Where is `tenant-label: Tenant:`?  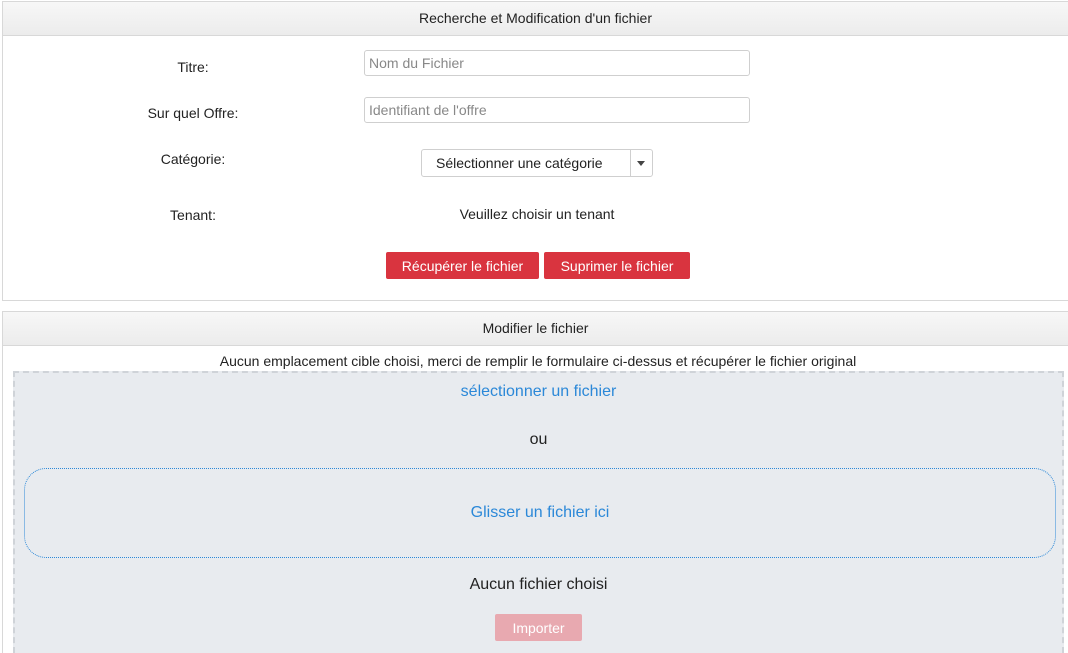 tenant-label: Tenant: is located at coordinates (193, 215).